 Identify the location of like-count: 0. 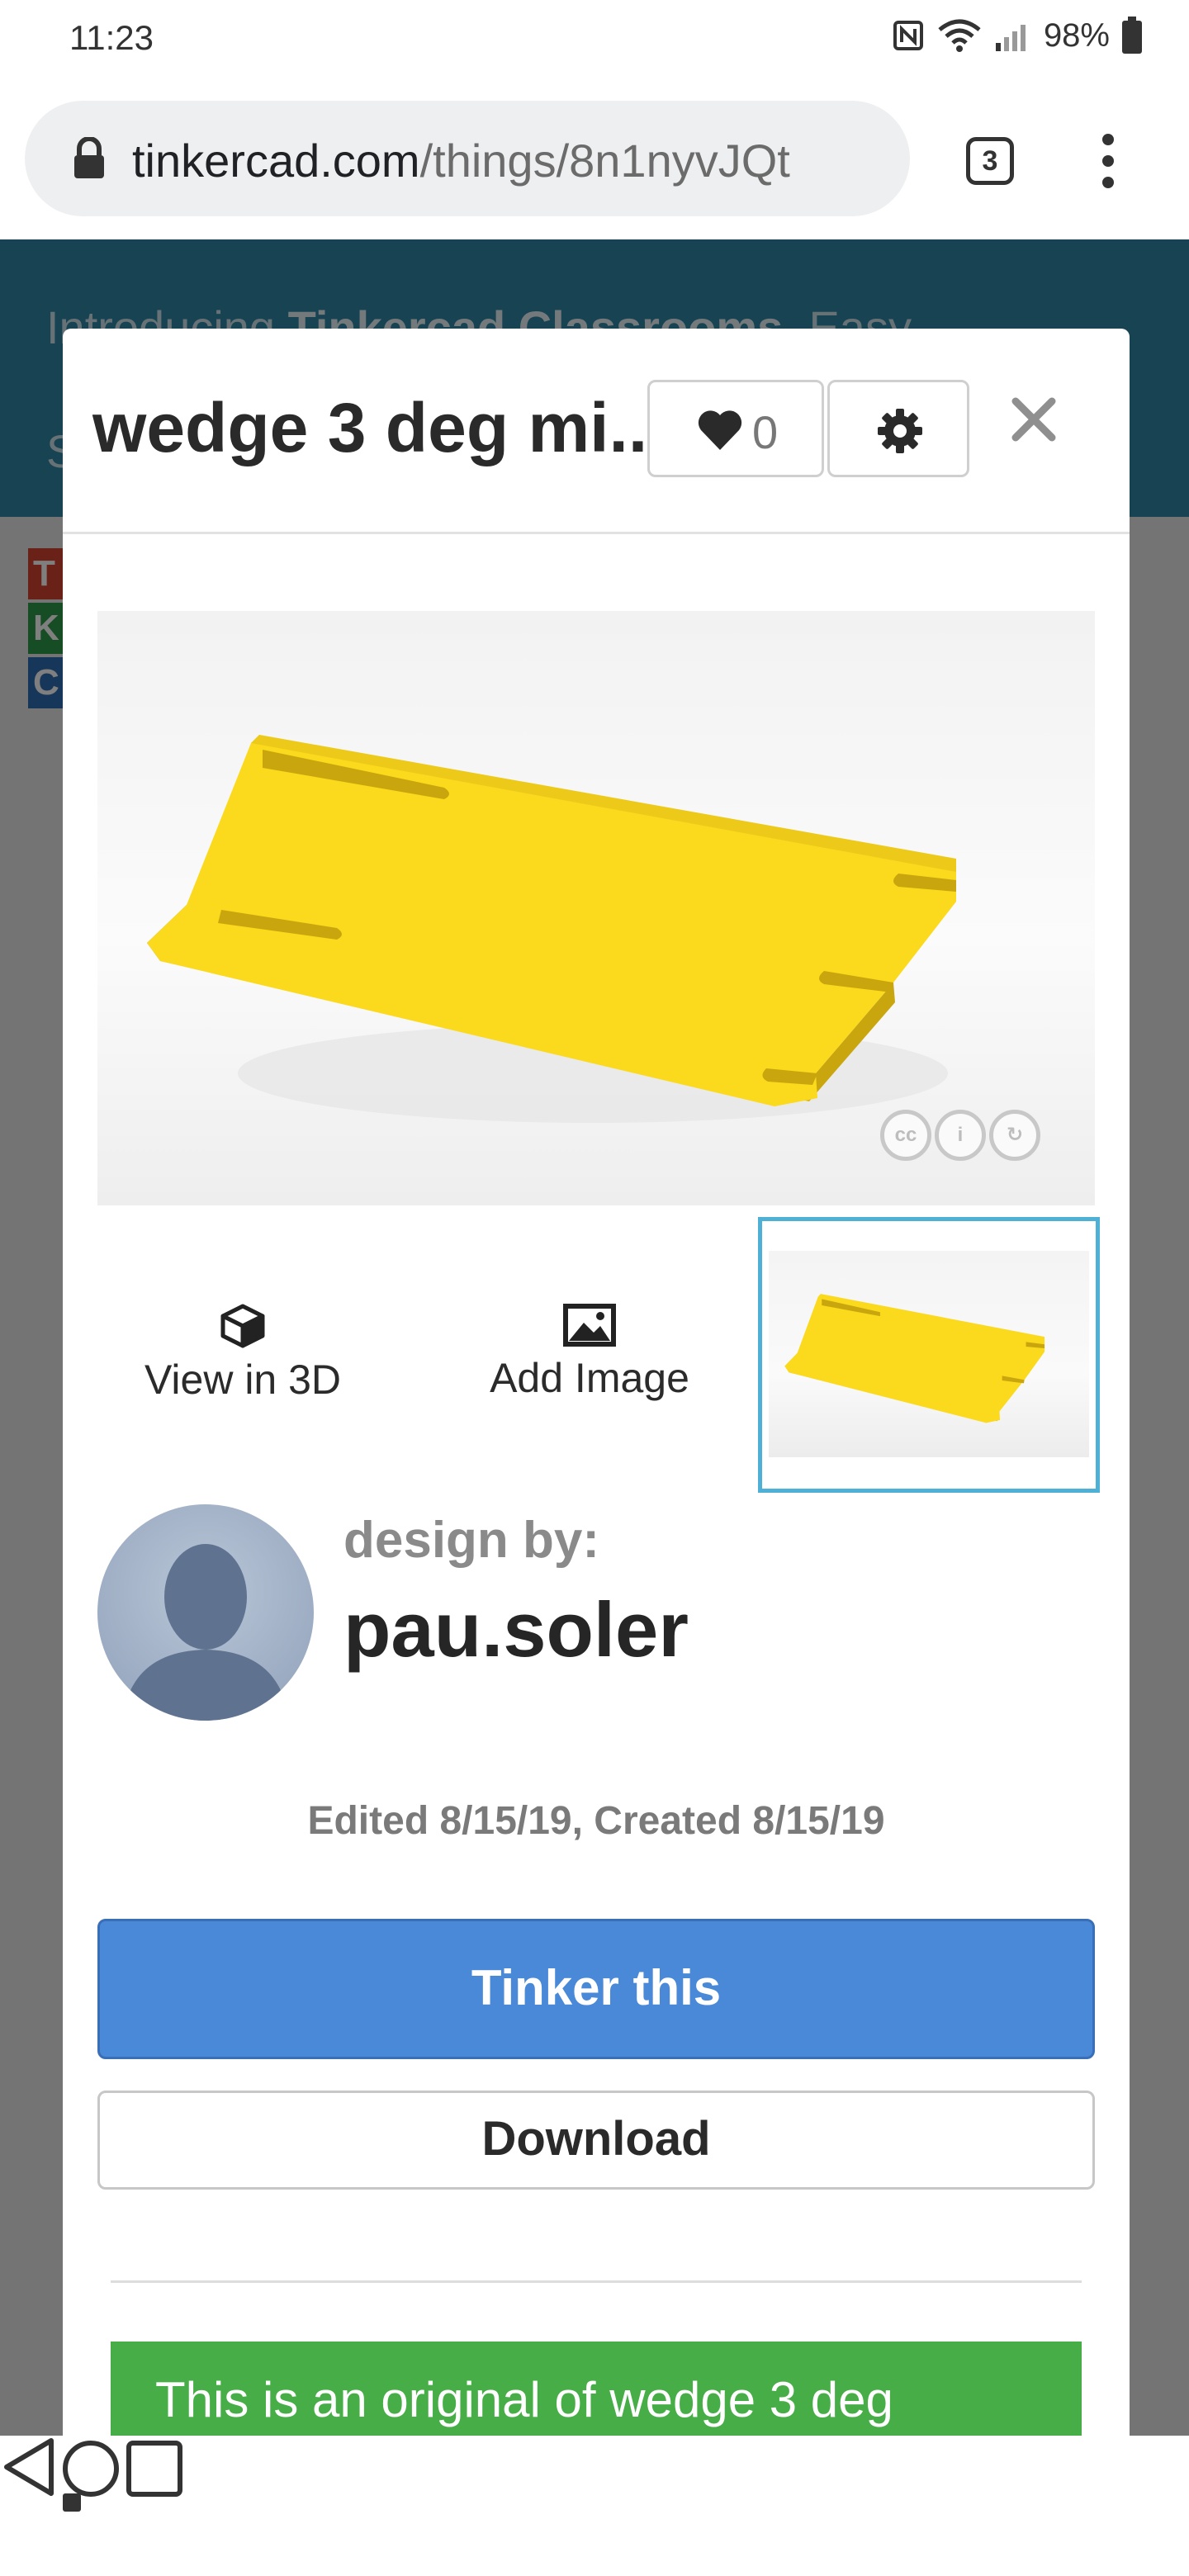
(765, 432).